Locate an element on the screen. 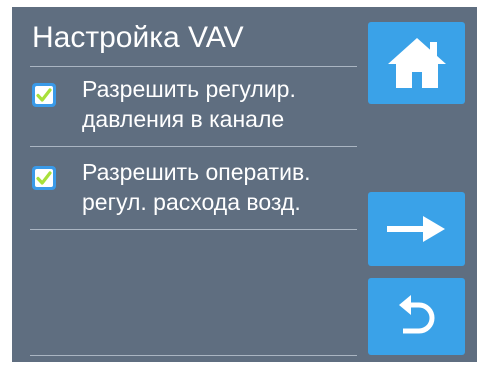  option-label-line1: Разрешить регулир. is located at coordinates (189, 89).